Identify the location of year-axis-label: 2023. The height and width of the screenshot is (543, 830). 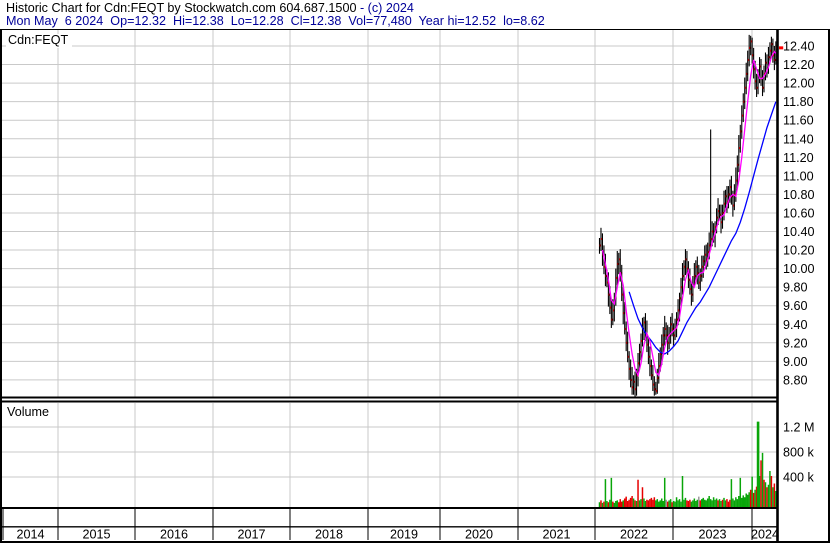
(712, 535).